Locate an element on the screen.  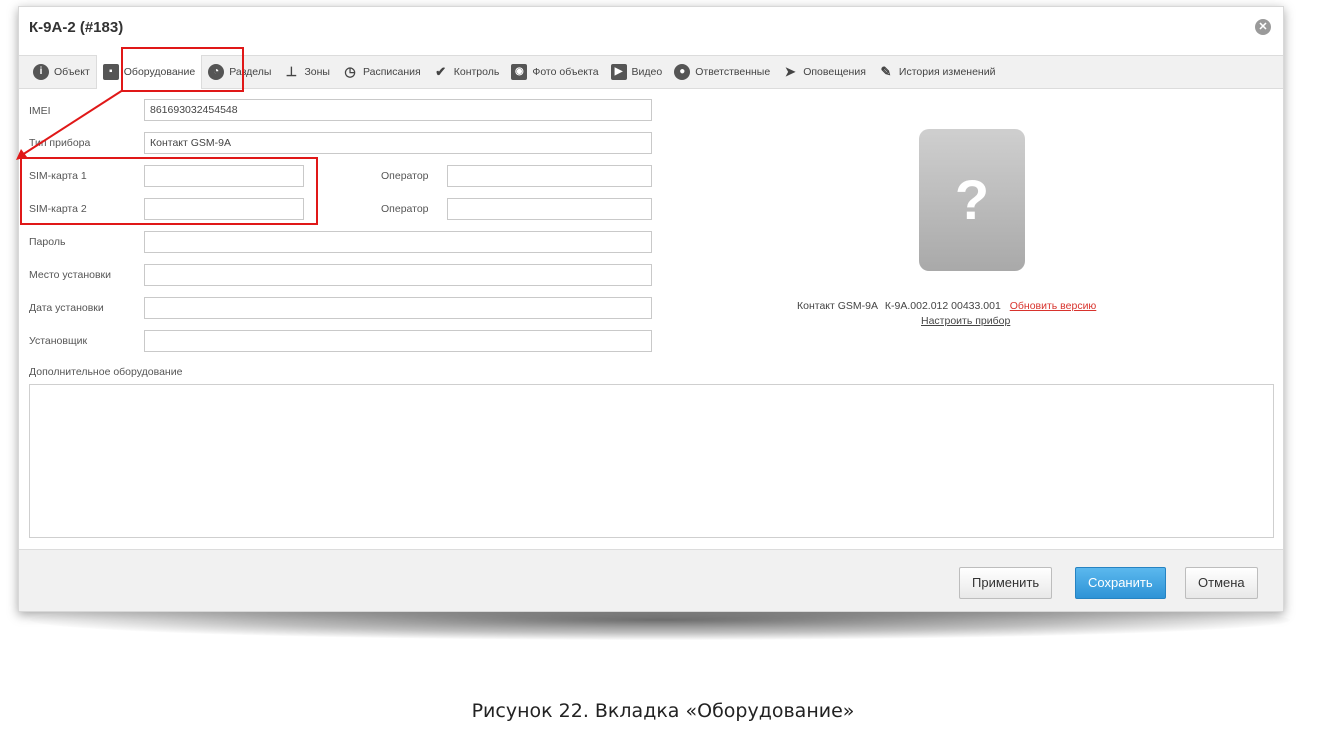
password-label: Пароль is located at coordinates (47, 242).